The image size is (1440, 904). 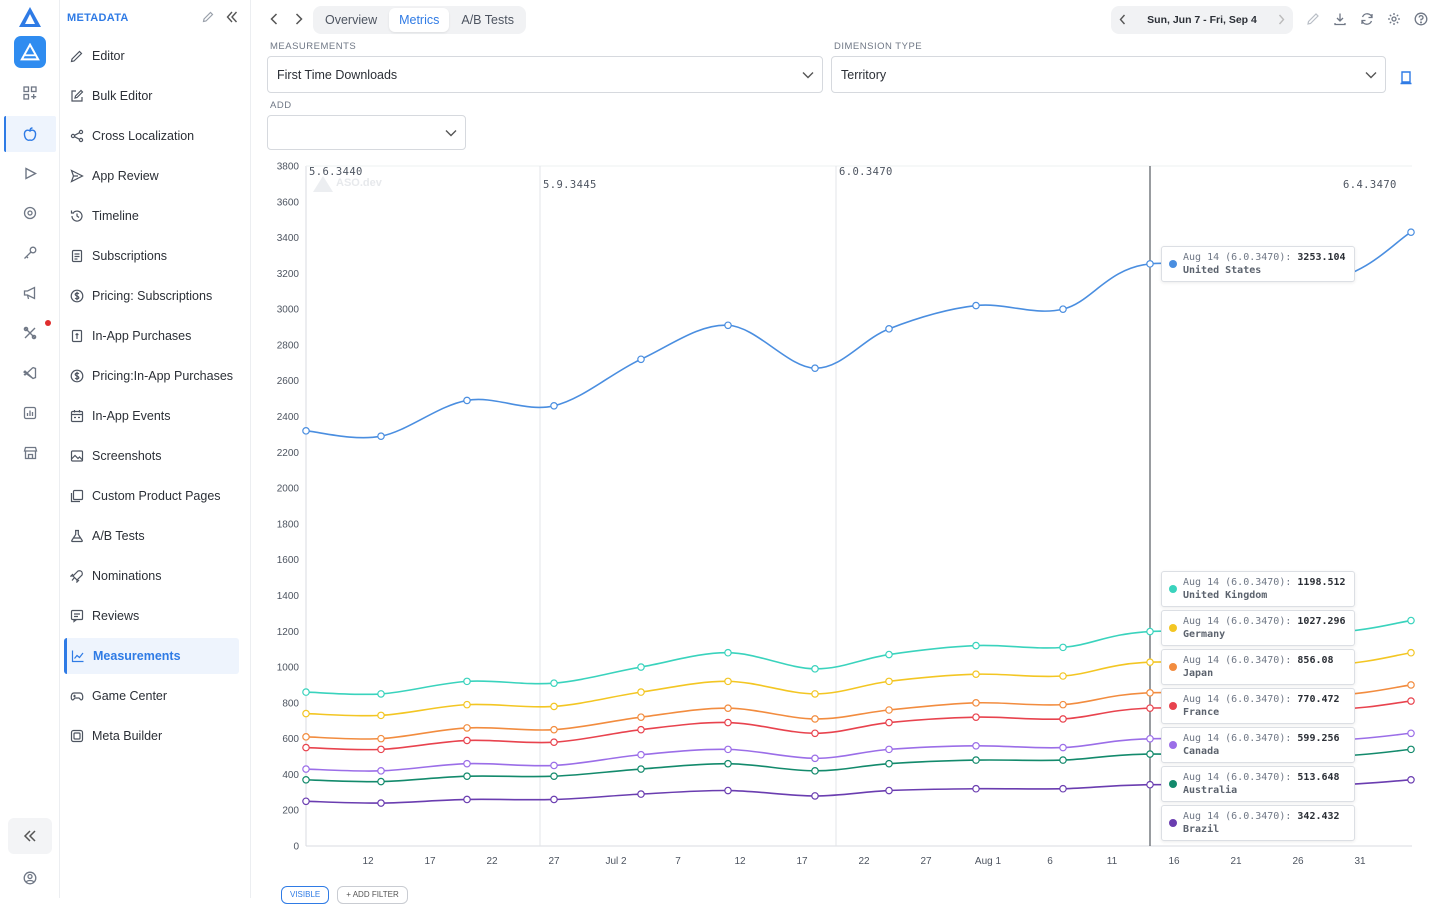 I want to click on sidebar-item-subscriptions: Subscriptions, so click(x=151, y=256).